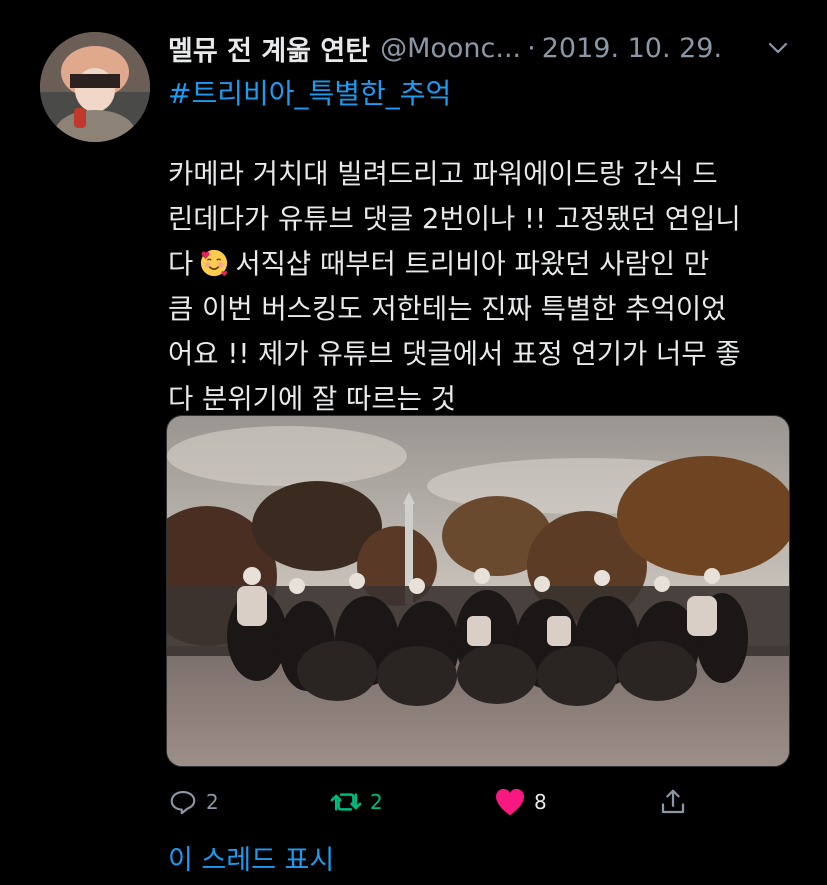  What do you see at coordinates (183, 802) in the screenshot?
I see `reply-icon` at bounding box center [183, 802].